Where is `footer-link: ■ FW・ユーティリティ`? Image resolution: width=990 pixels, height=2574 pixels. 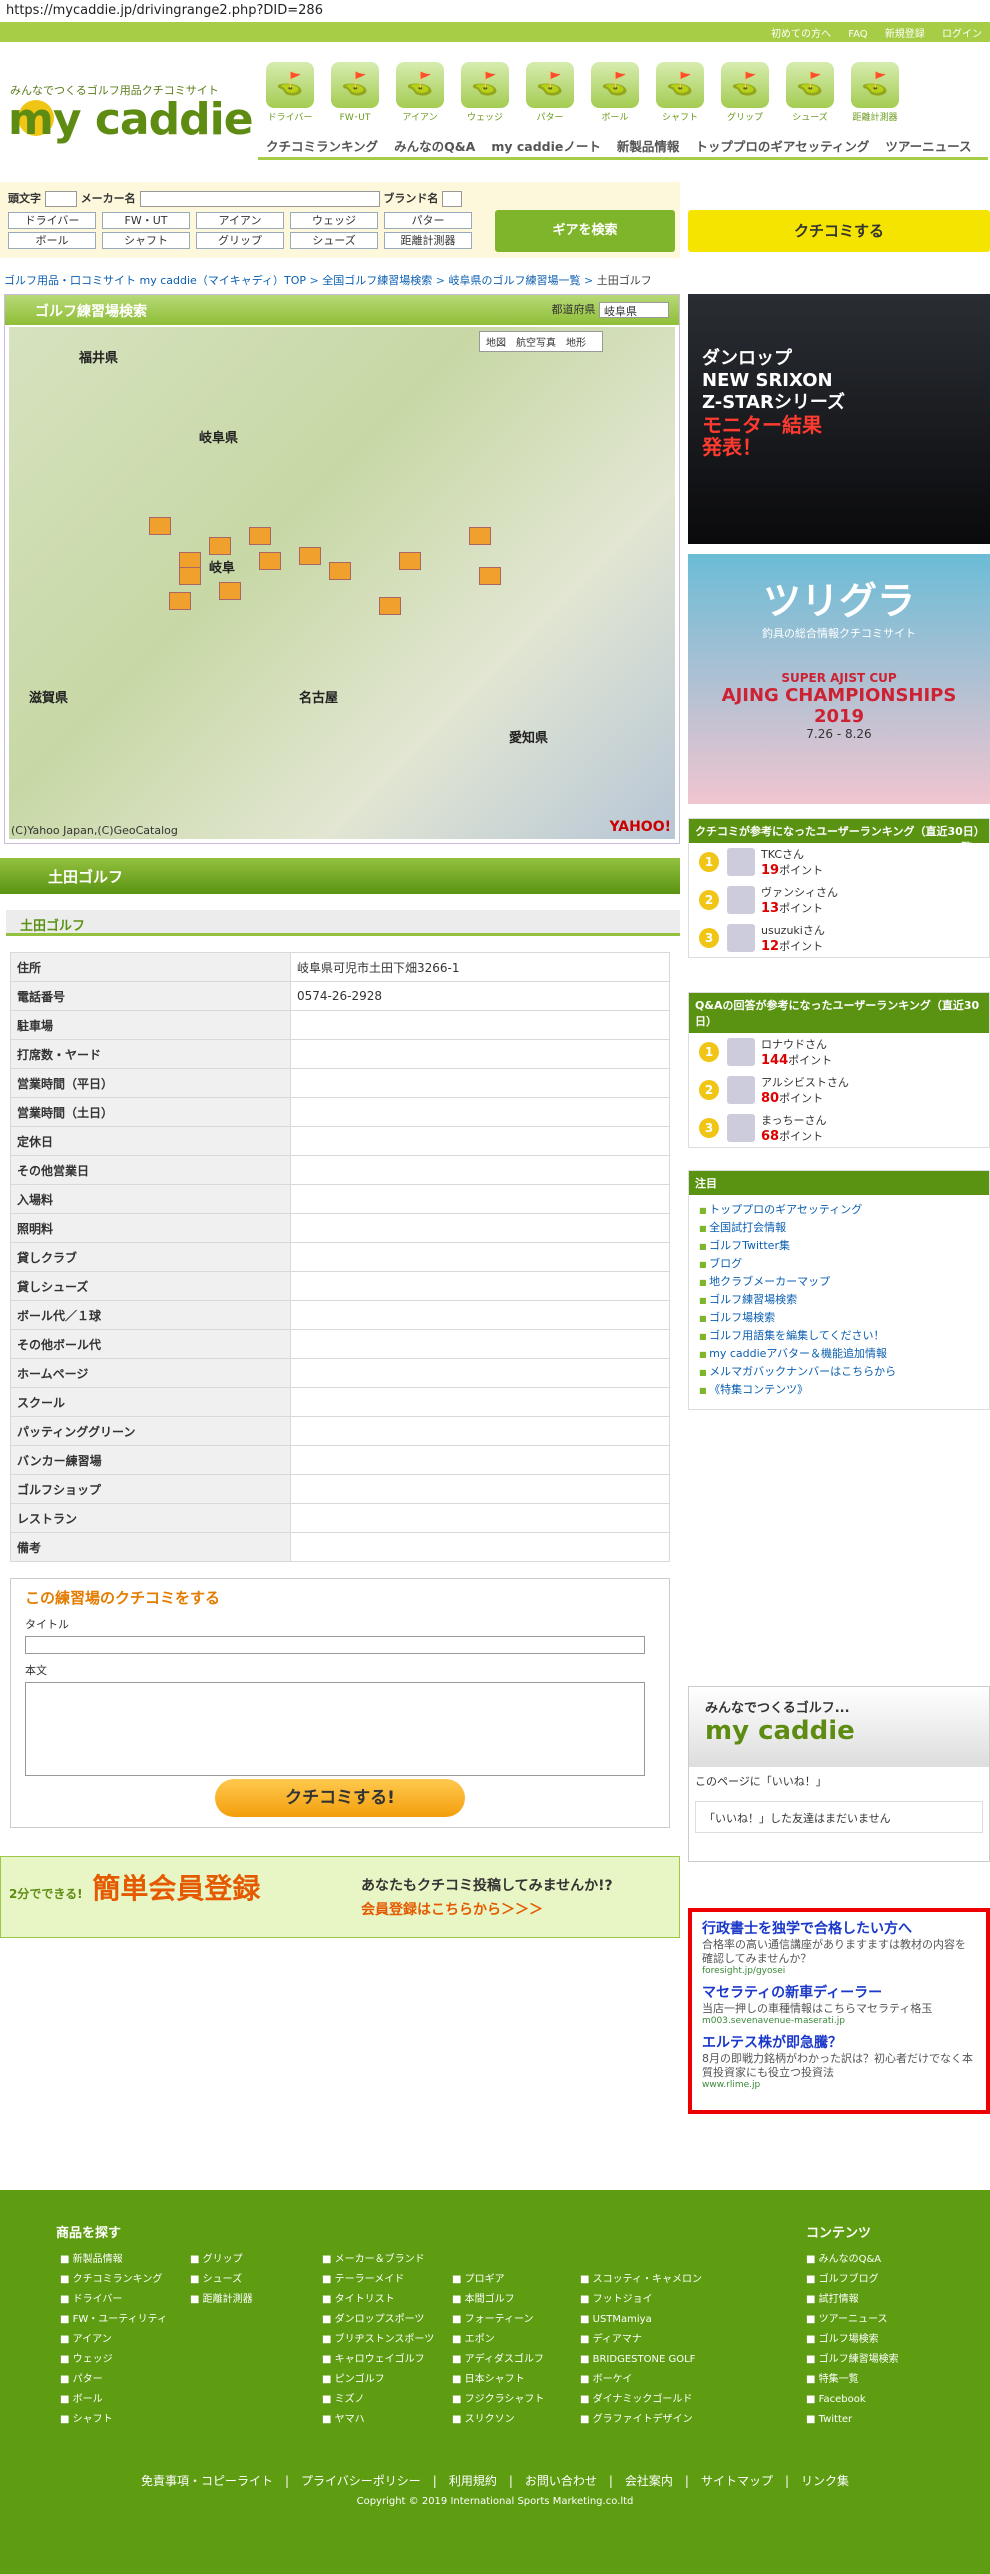 footer-link: ■ FW・ユーティリティ is located at coordinates (113, 2320).